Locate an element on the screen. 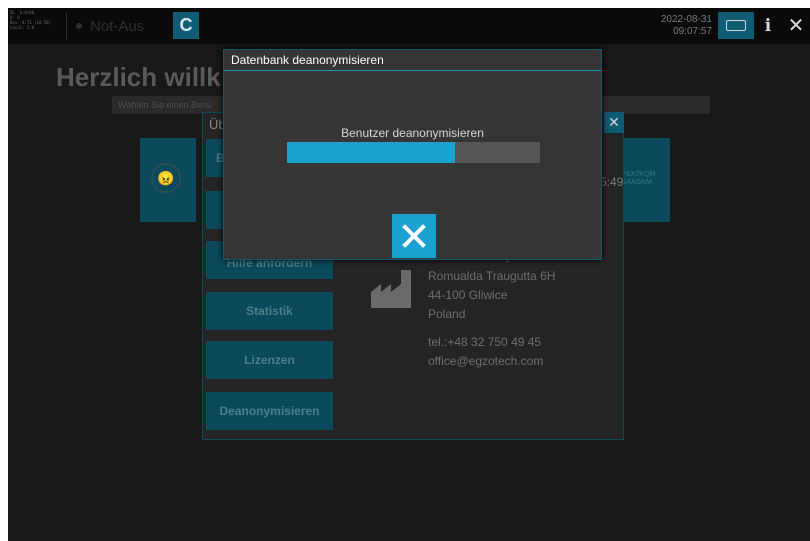 The image size is (810, 541). close-icon is located at coordinates (414, 236).